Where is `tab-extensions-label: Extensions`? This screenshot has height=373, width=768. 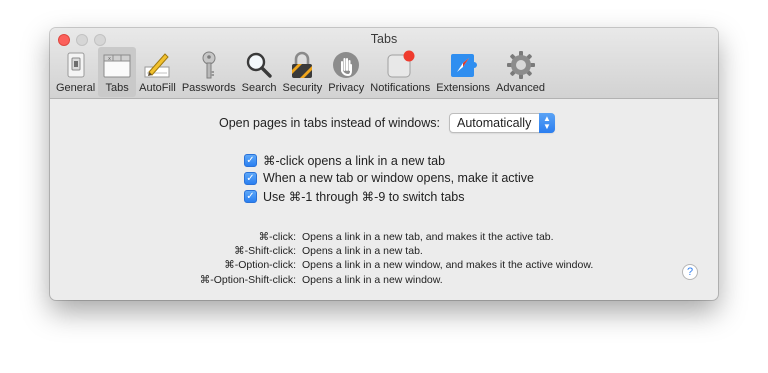 tab-extensions-label: Extensions is located at coordinates (463, 88).